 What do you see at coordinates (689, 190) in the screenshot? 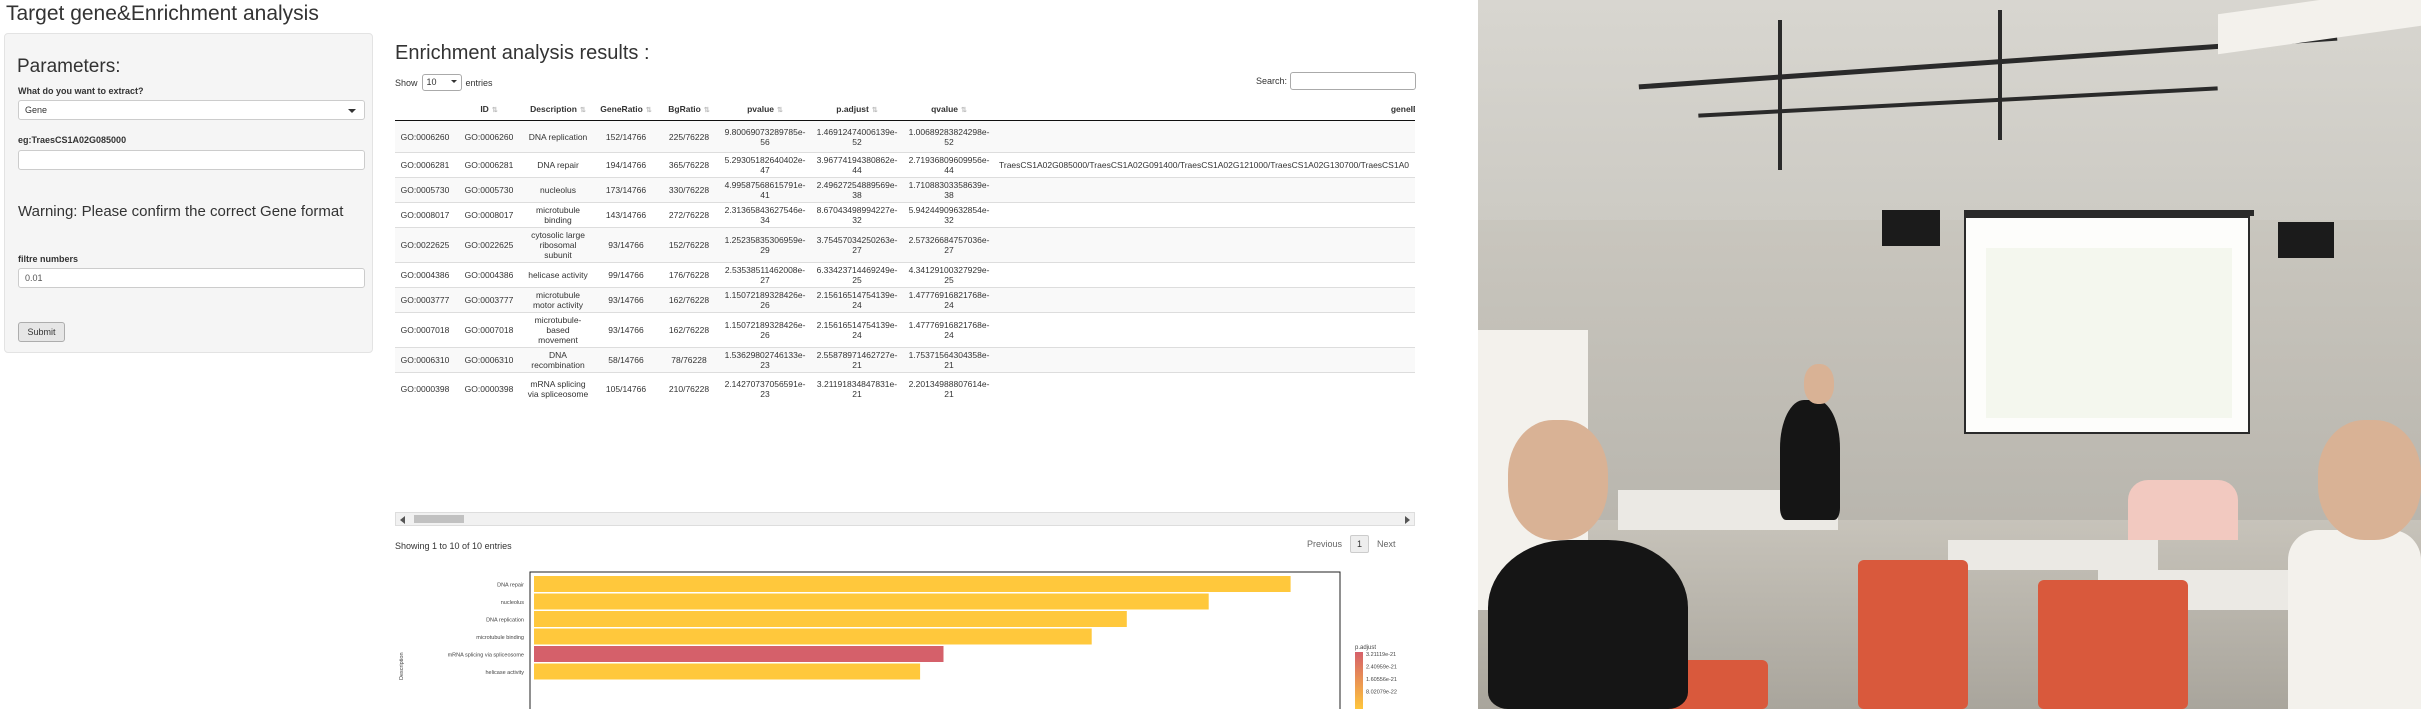
I see `table-cell: 330/76228` at bounding box center [689, 190].